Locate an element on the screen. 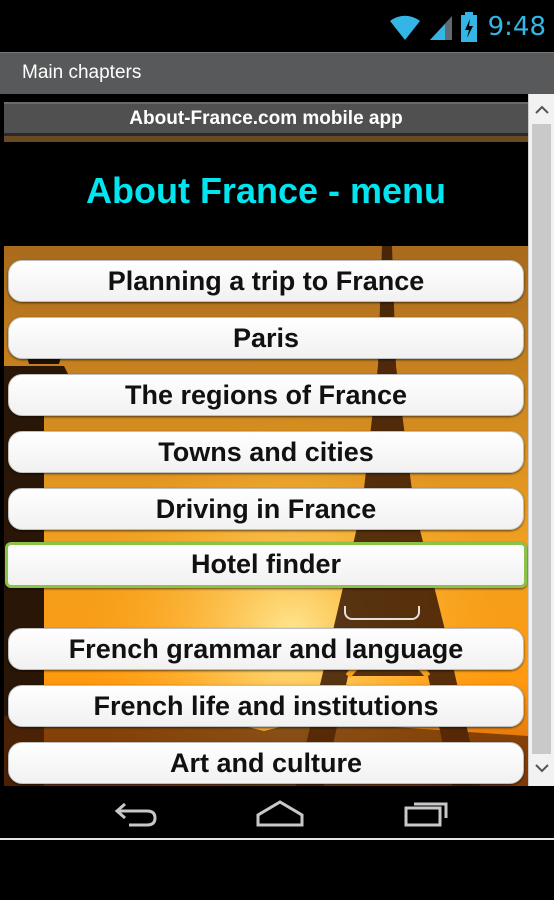 This screenshot has height=900, width=554. chevron-up-icon is located at coordinates (541, 110).